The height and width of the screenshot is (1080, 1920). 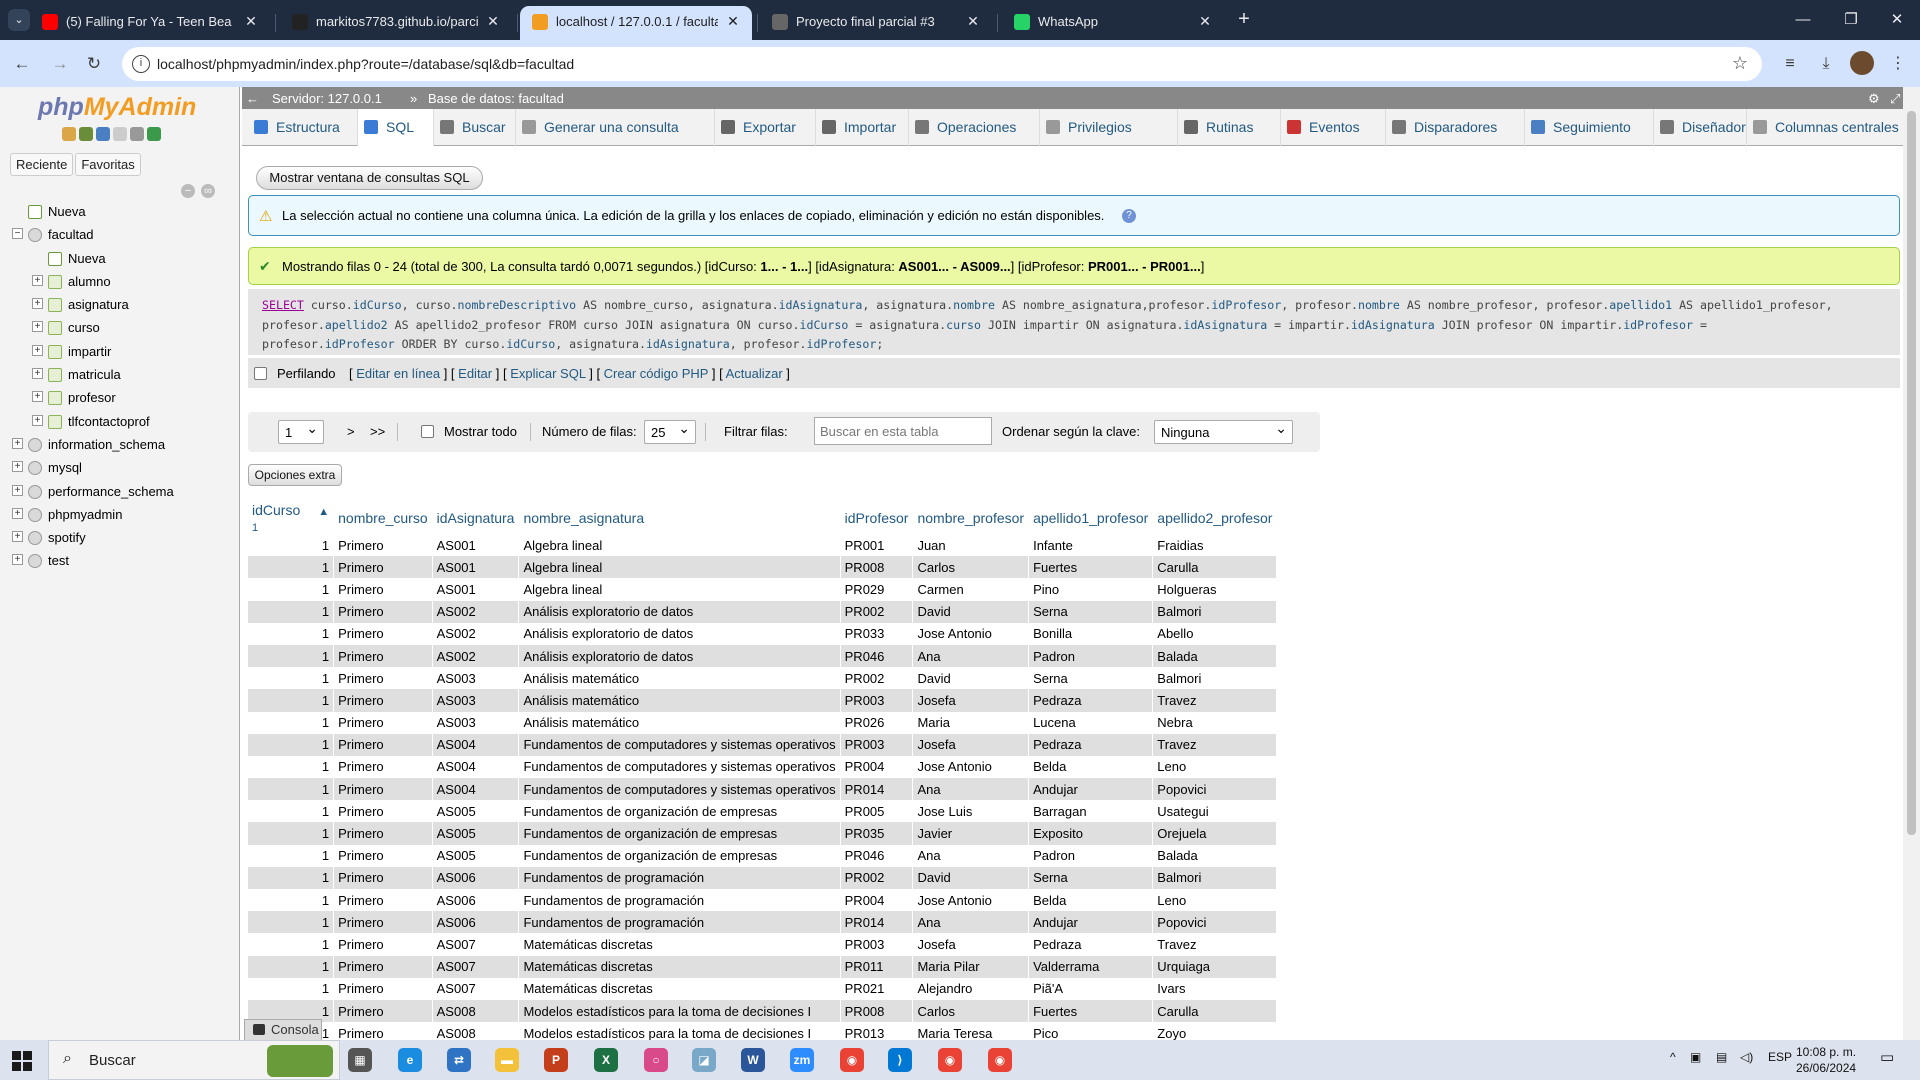 What do you see at coordinates (109, 421) in the screenshot?
I see `tree-item-label: tlfcontactoprof` at bounding box center [109, 421].